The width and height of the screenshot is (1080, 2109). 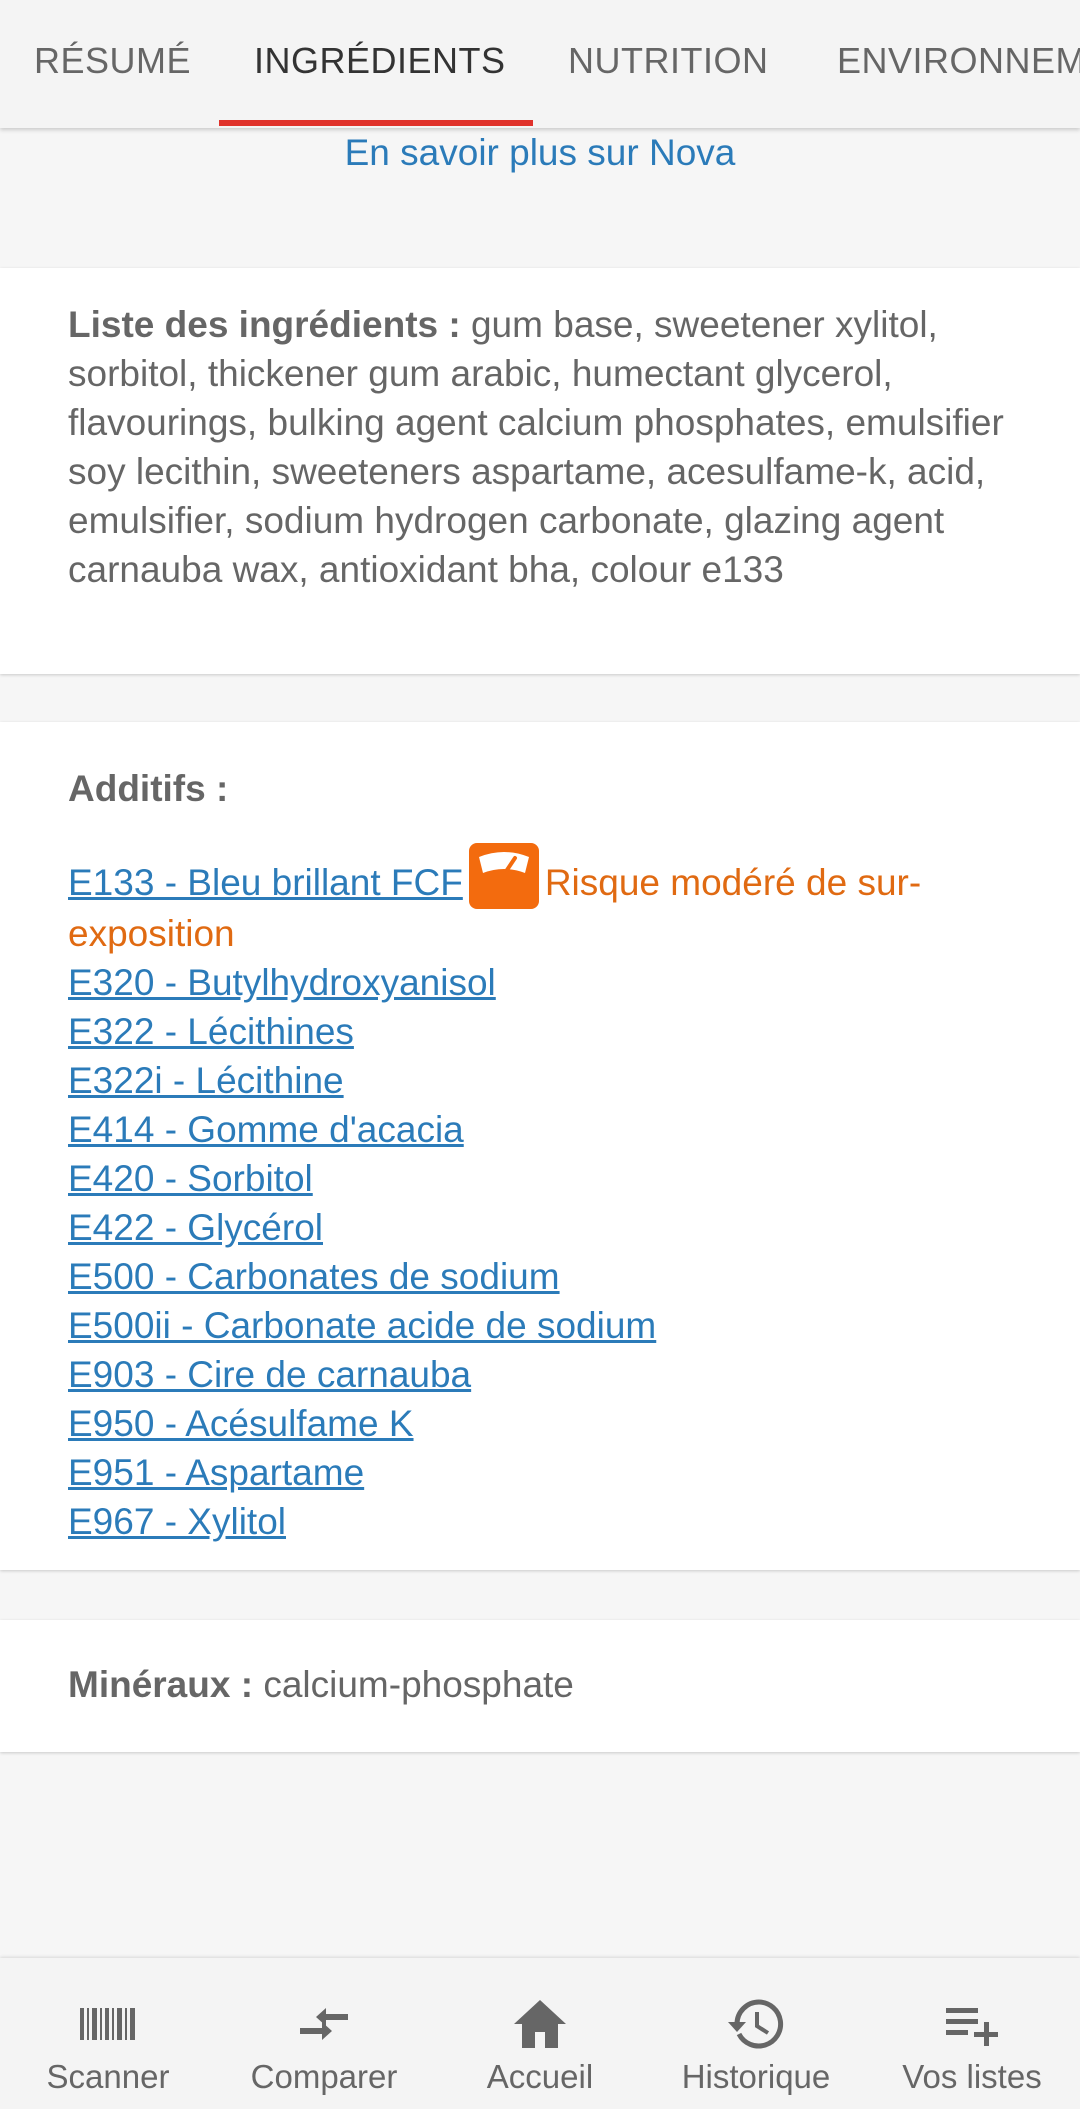 I want to click on list-item: E422 - Glycérol, so click(x=539, y=1227).